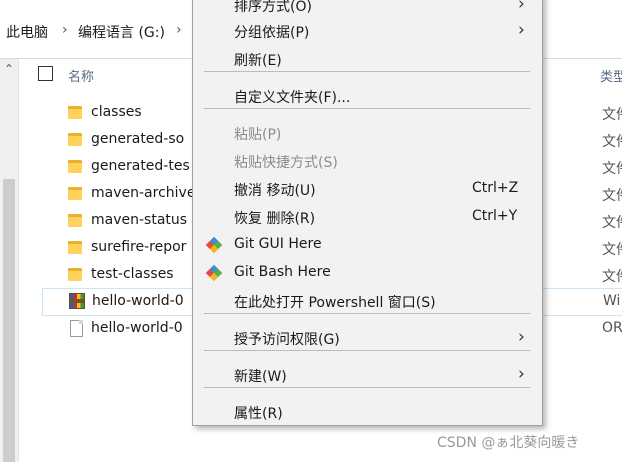  I want to click on scrollbar-thumb, so click(9, 320).